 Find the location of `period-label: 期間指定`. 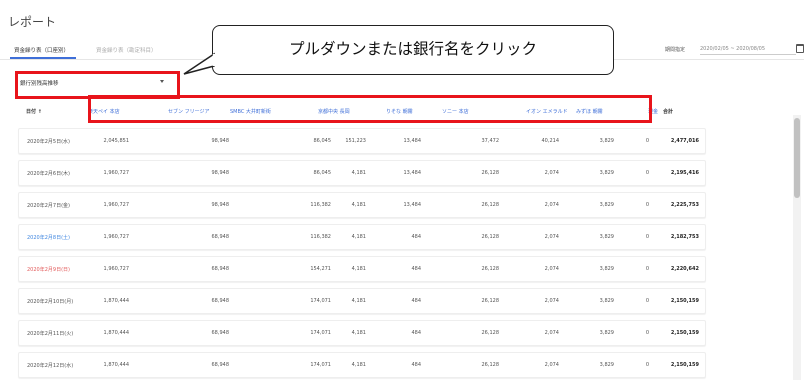

period-label: 期間指定 is located at coordinates (675, 50).